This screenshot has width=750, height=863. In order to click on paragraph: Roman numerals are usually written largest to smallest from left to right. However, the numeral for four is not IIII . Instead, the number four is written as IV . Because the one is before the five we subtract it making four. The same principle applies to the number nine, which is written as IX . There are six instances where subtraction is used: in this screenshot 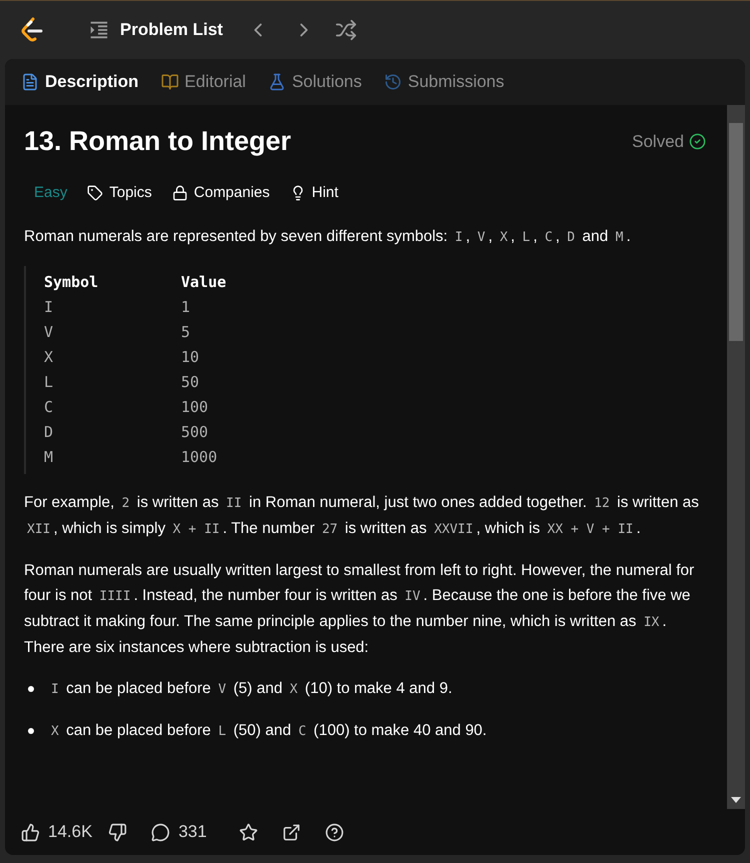, I will do `click(360, 609)`.